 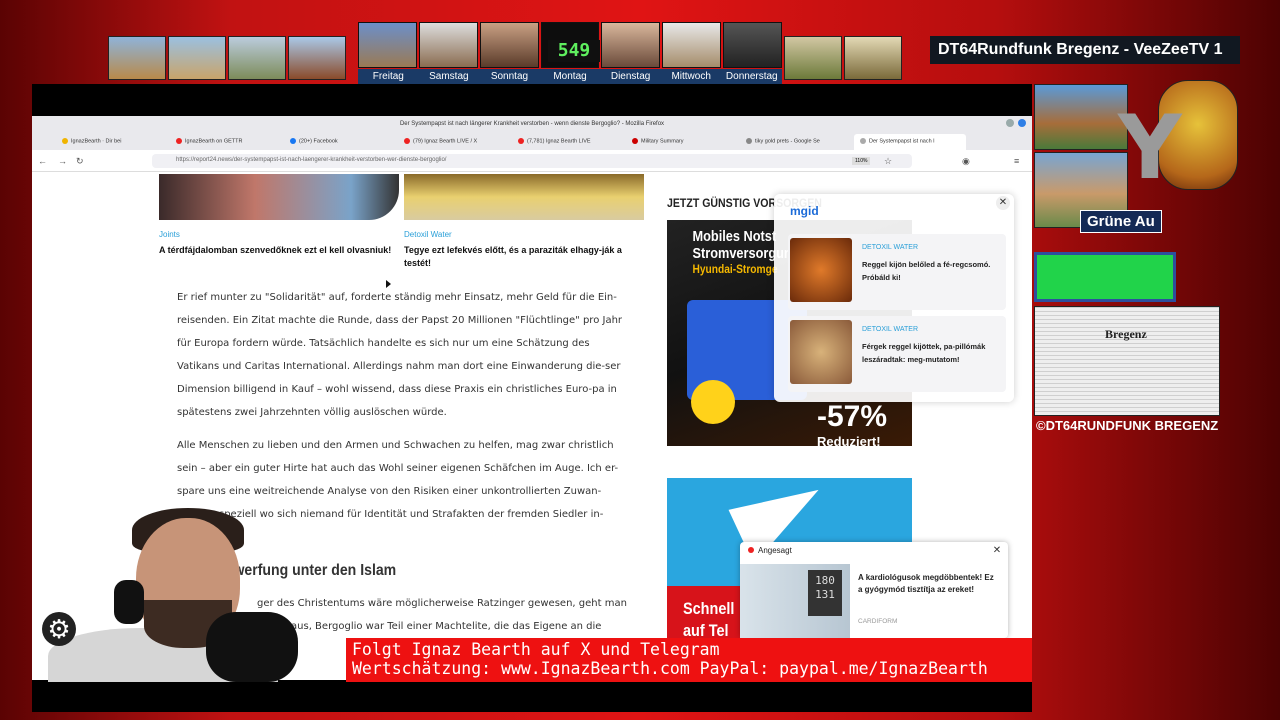 What do you see at coordinates (42, 161) in the screenshot?
I see `back-icon: ←` at bounding box center [42, 161].